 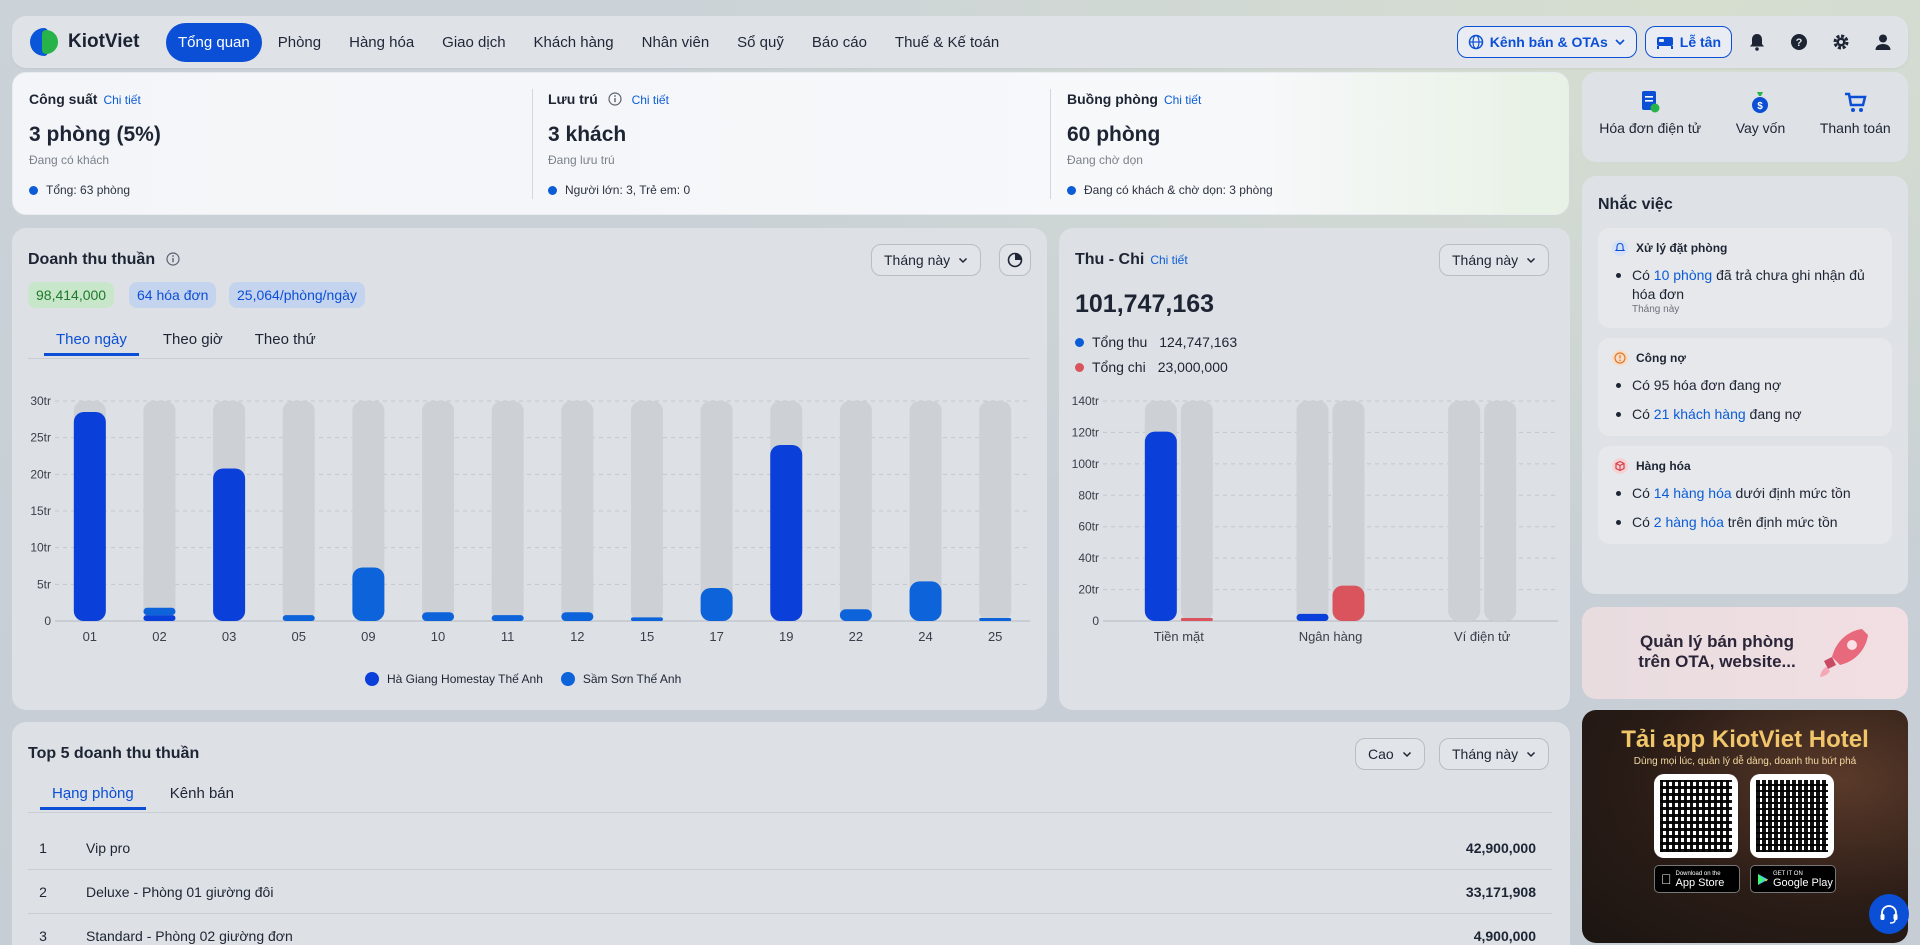 I want to click on menu-item-customers: Khách hàng, so click(x=574, y=42).